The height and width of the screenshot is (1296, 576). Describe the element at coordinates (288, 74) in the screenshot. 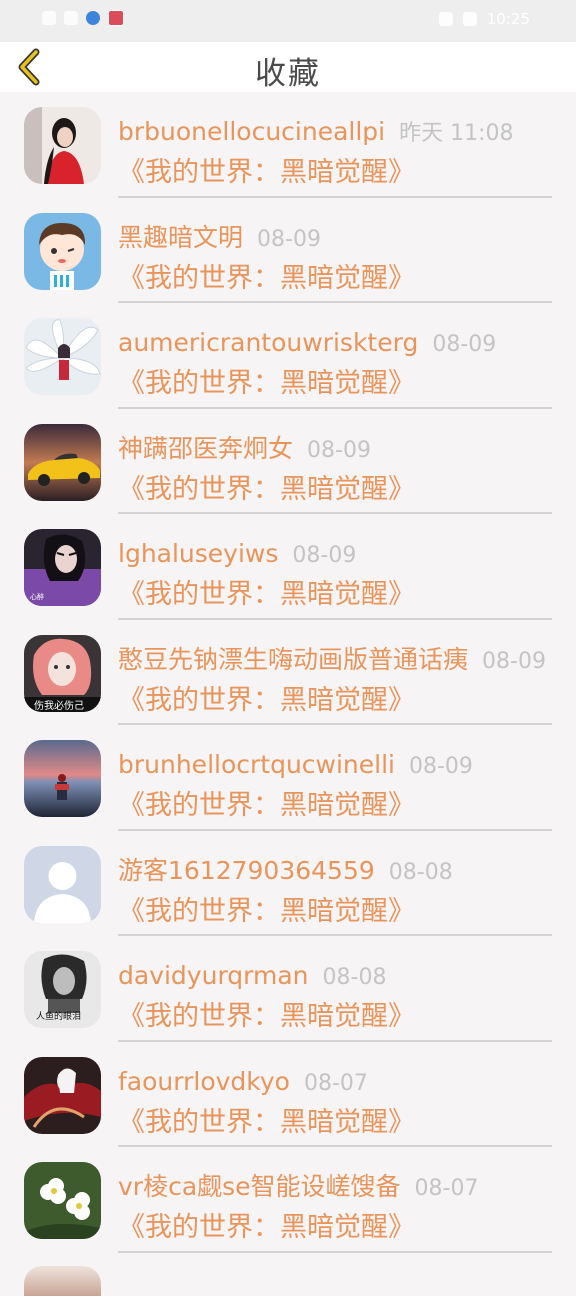

I see `page-title: 收藏` at that location.